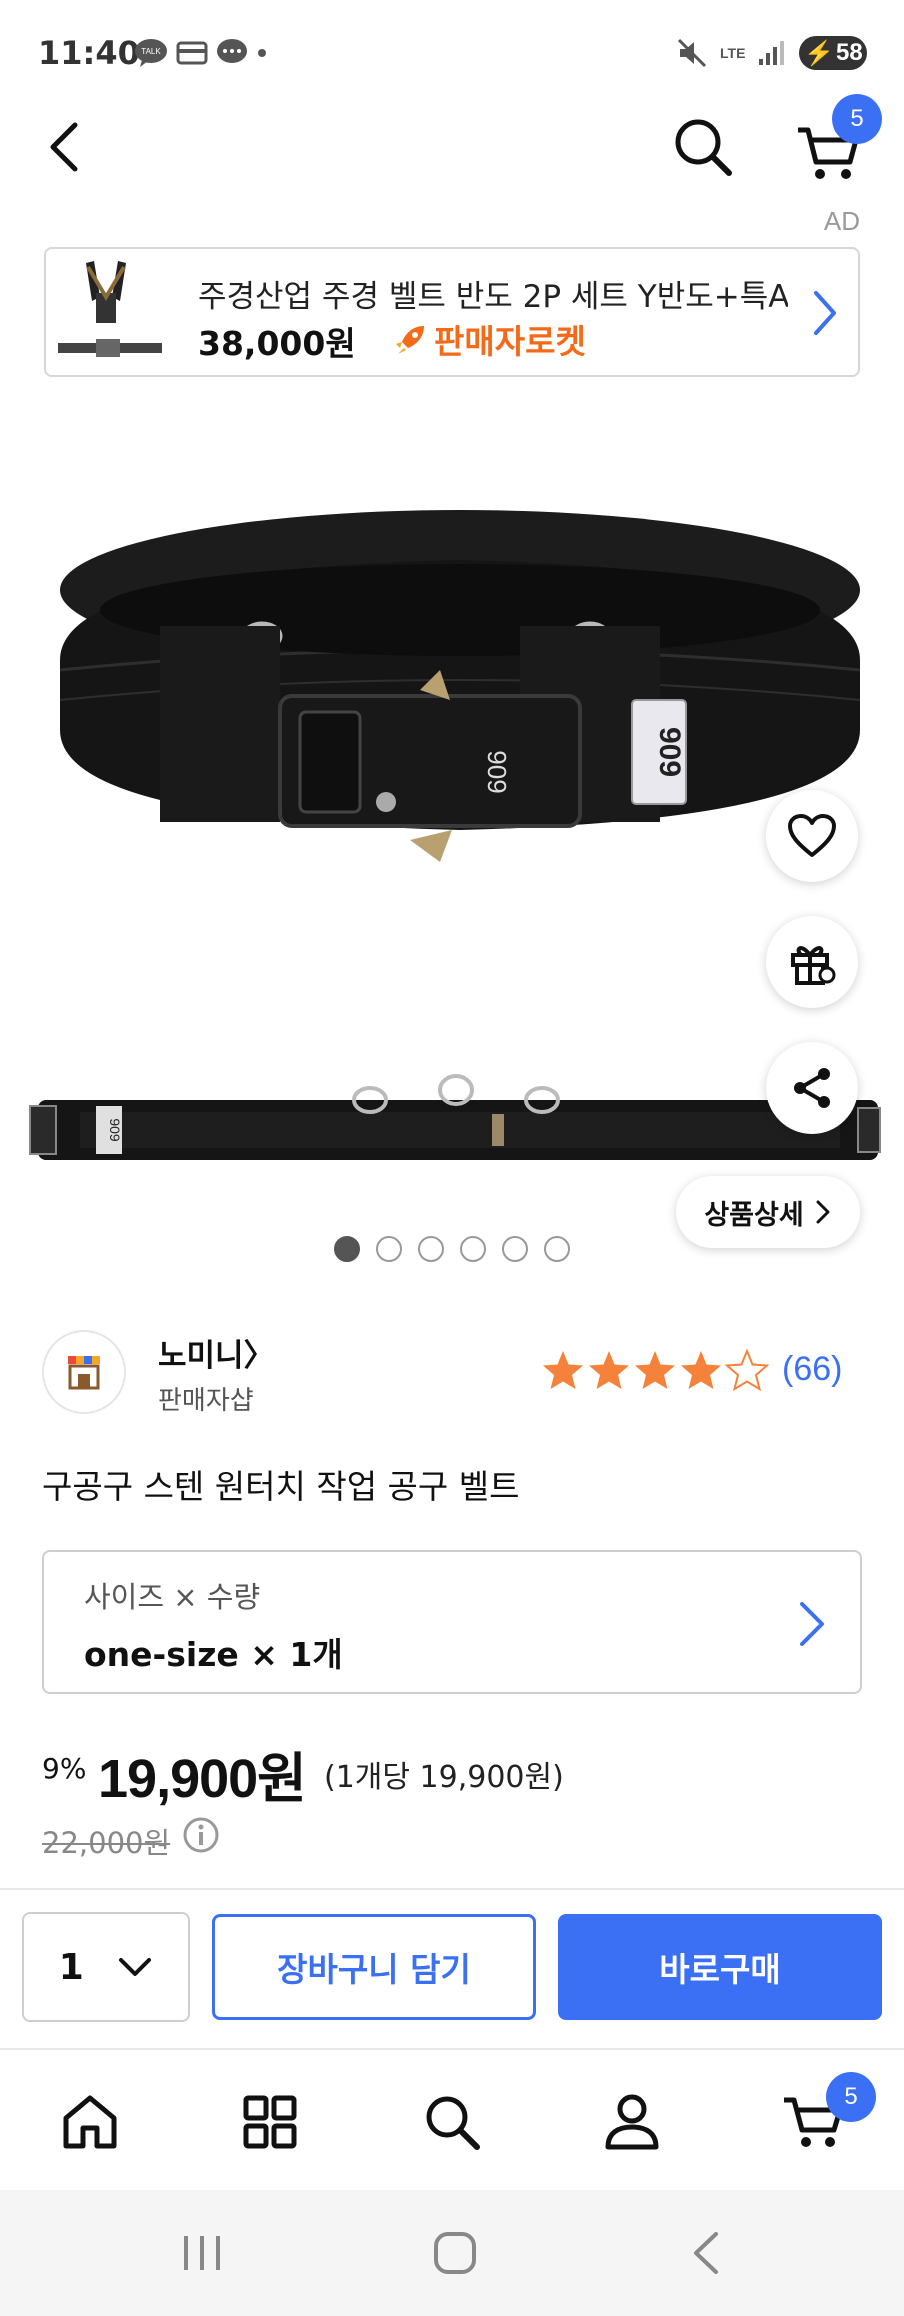  I want to click on seller-rocket-badge: 판매자로켓, so click(490, 339).